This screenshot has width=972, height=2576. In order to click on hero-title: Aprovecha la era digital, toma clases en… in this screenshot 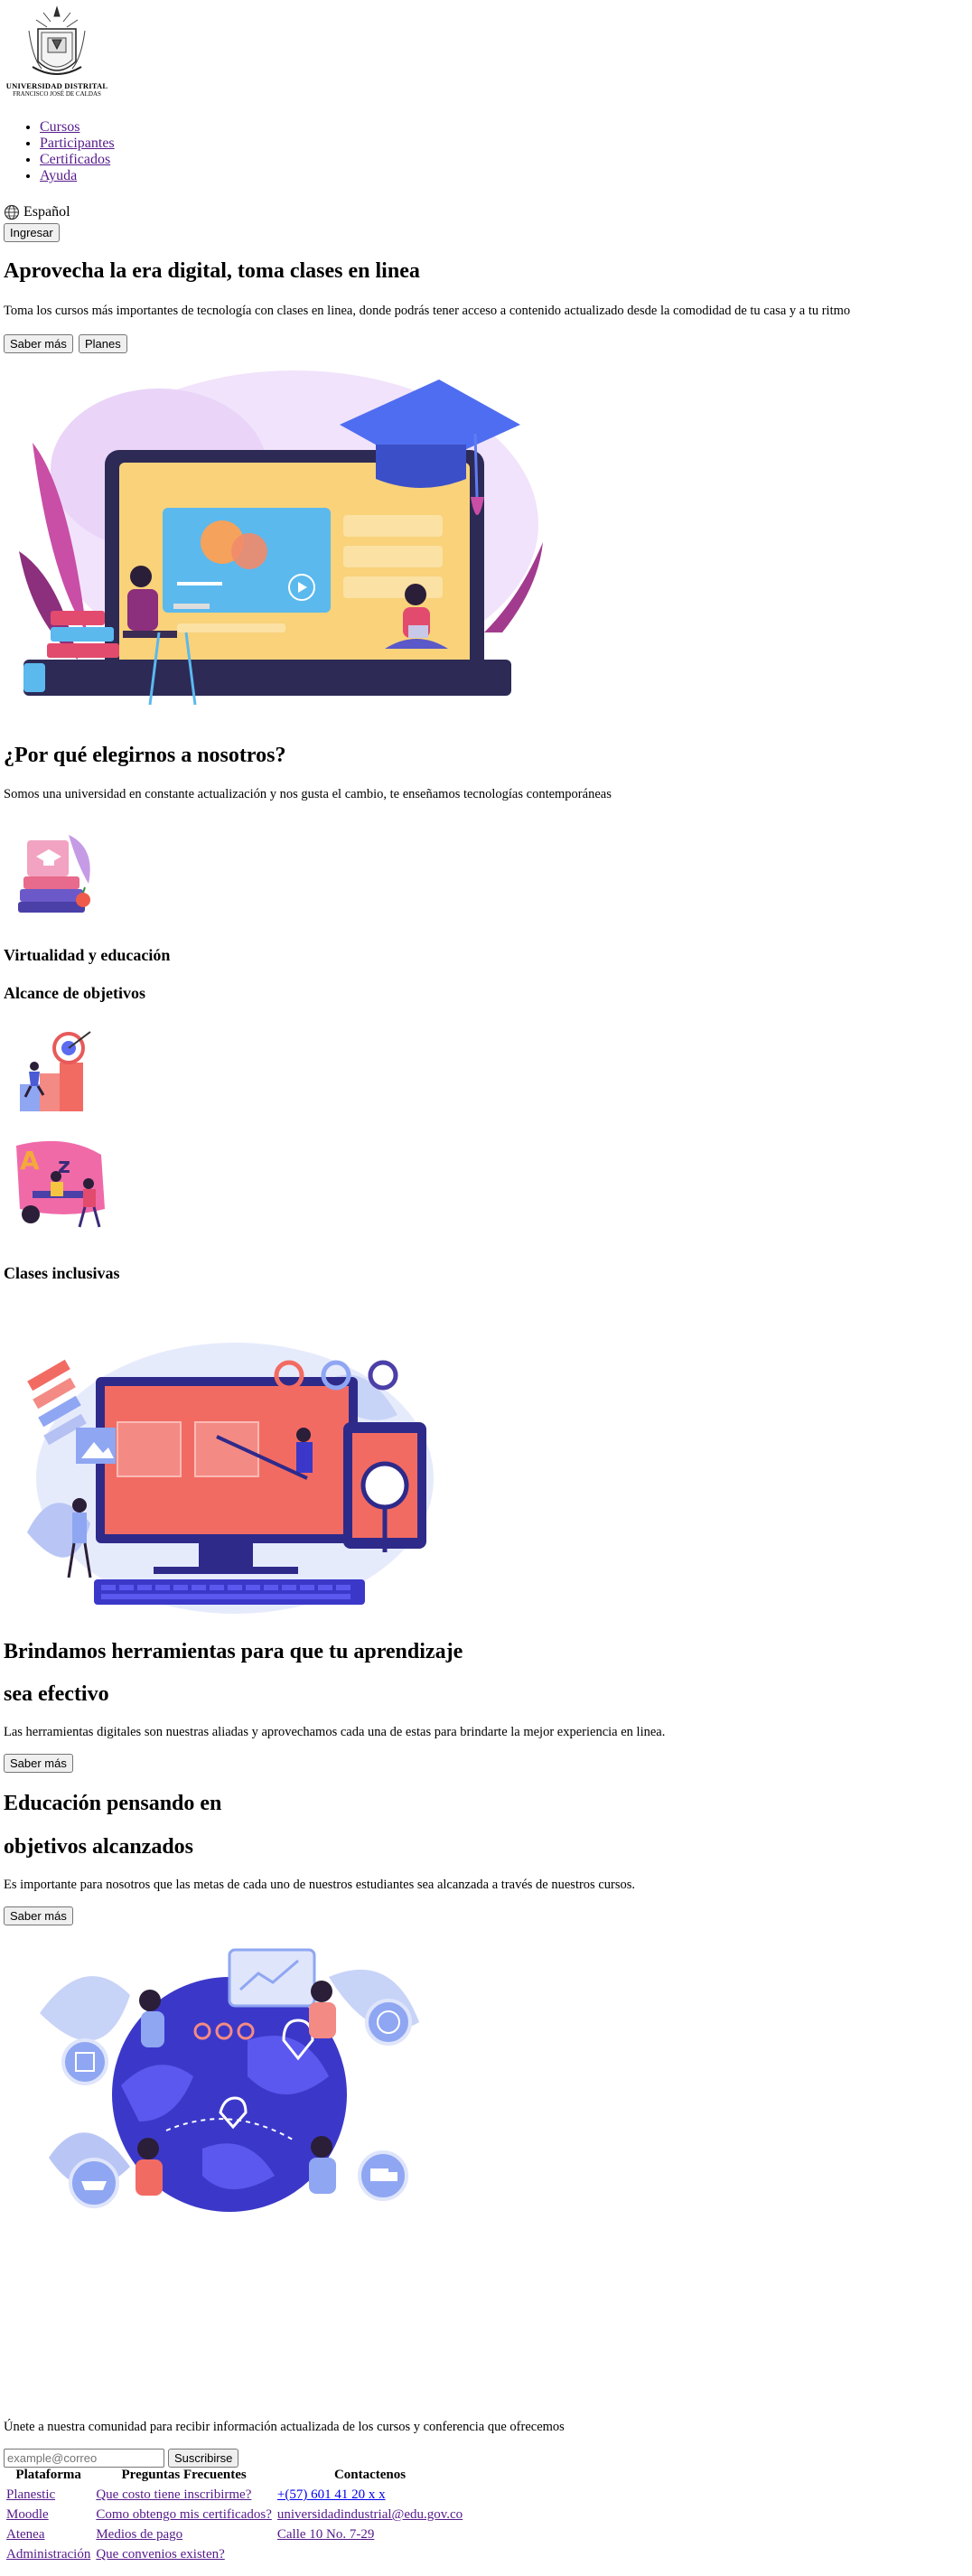, I will do `click(212, 271)`.